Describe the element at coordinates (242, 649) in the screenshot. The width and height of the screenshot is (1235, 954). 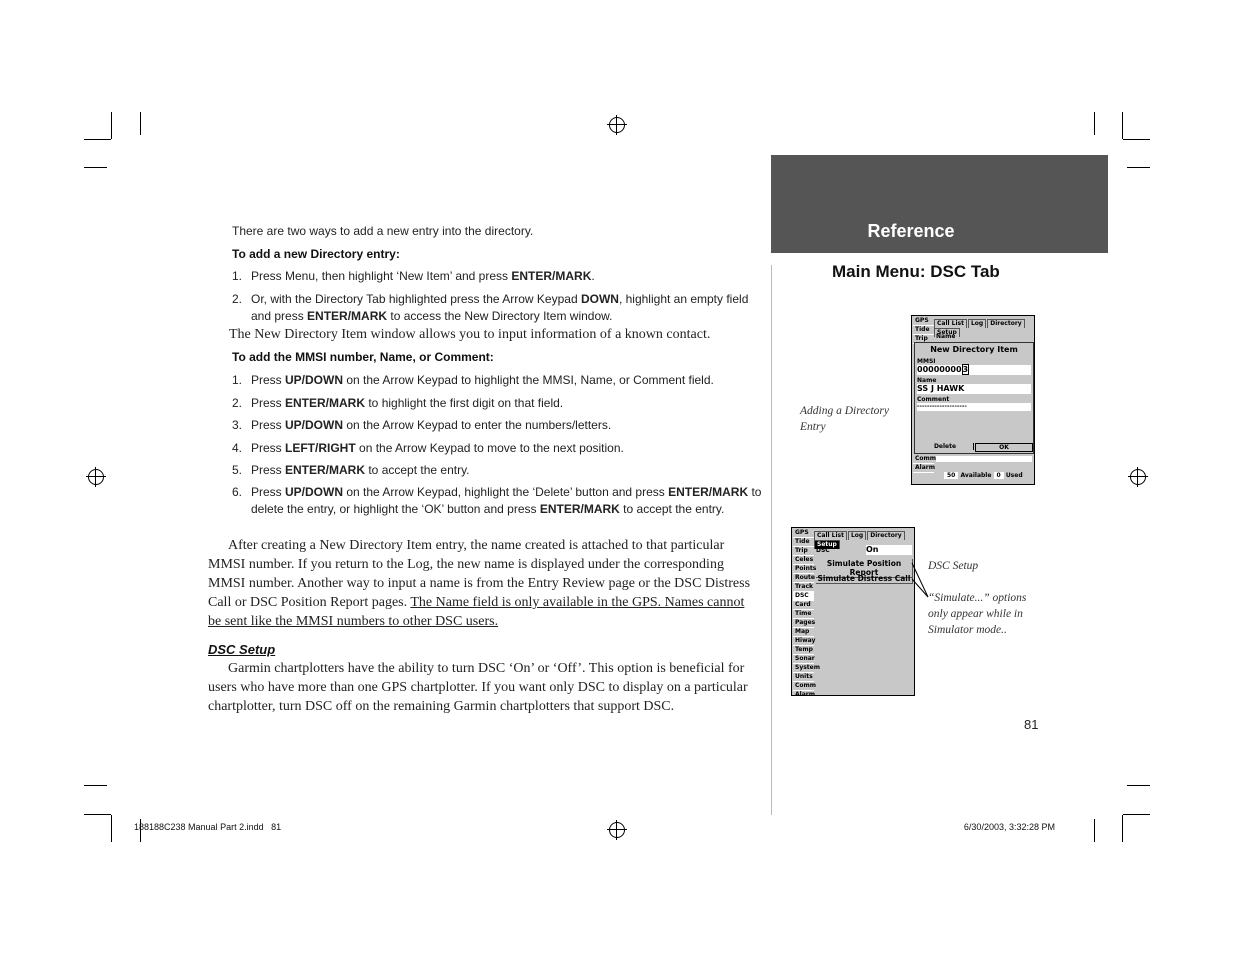
I see `dsc-setup-heading: DSC Setup` at that location.